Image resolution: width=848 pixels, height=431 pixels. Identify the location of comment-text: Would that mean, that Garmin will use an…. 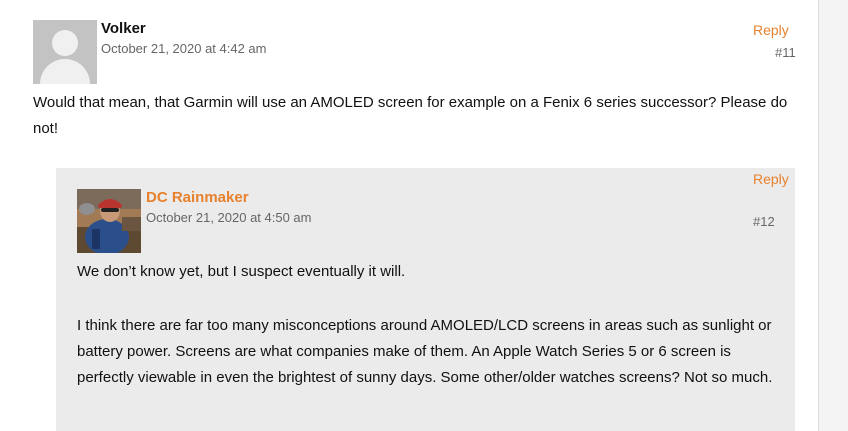
(410, 115).